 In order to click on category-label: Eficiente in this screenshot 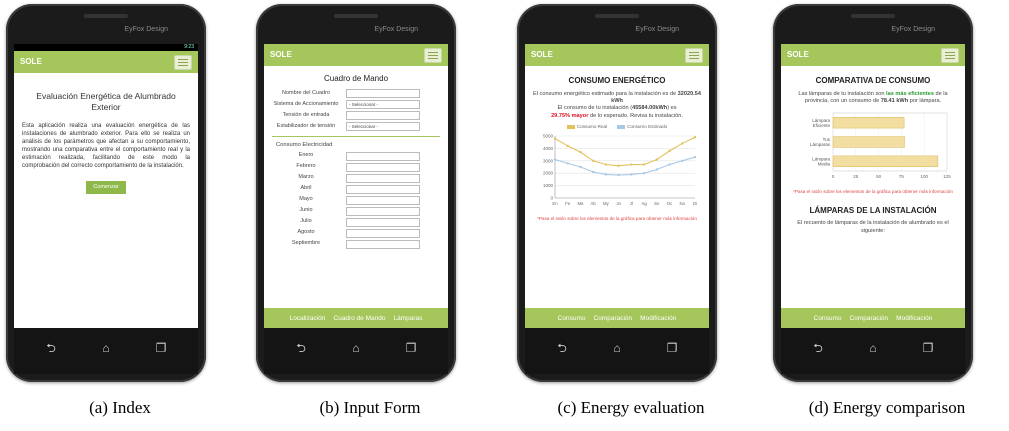, I will do `click(822, 125)`.